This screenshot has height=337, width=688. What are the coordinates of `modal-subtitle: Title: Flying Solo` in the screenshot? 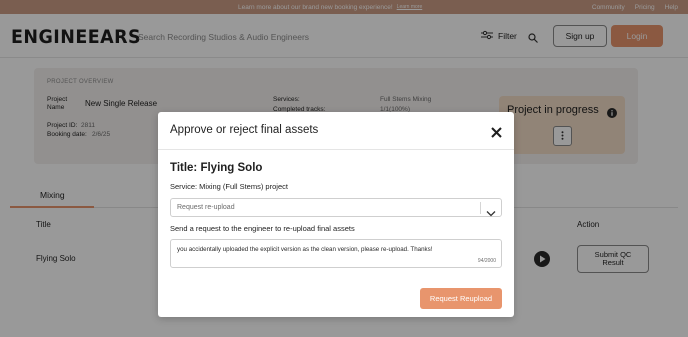 It's located at (216, 168).